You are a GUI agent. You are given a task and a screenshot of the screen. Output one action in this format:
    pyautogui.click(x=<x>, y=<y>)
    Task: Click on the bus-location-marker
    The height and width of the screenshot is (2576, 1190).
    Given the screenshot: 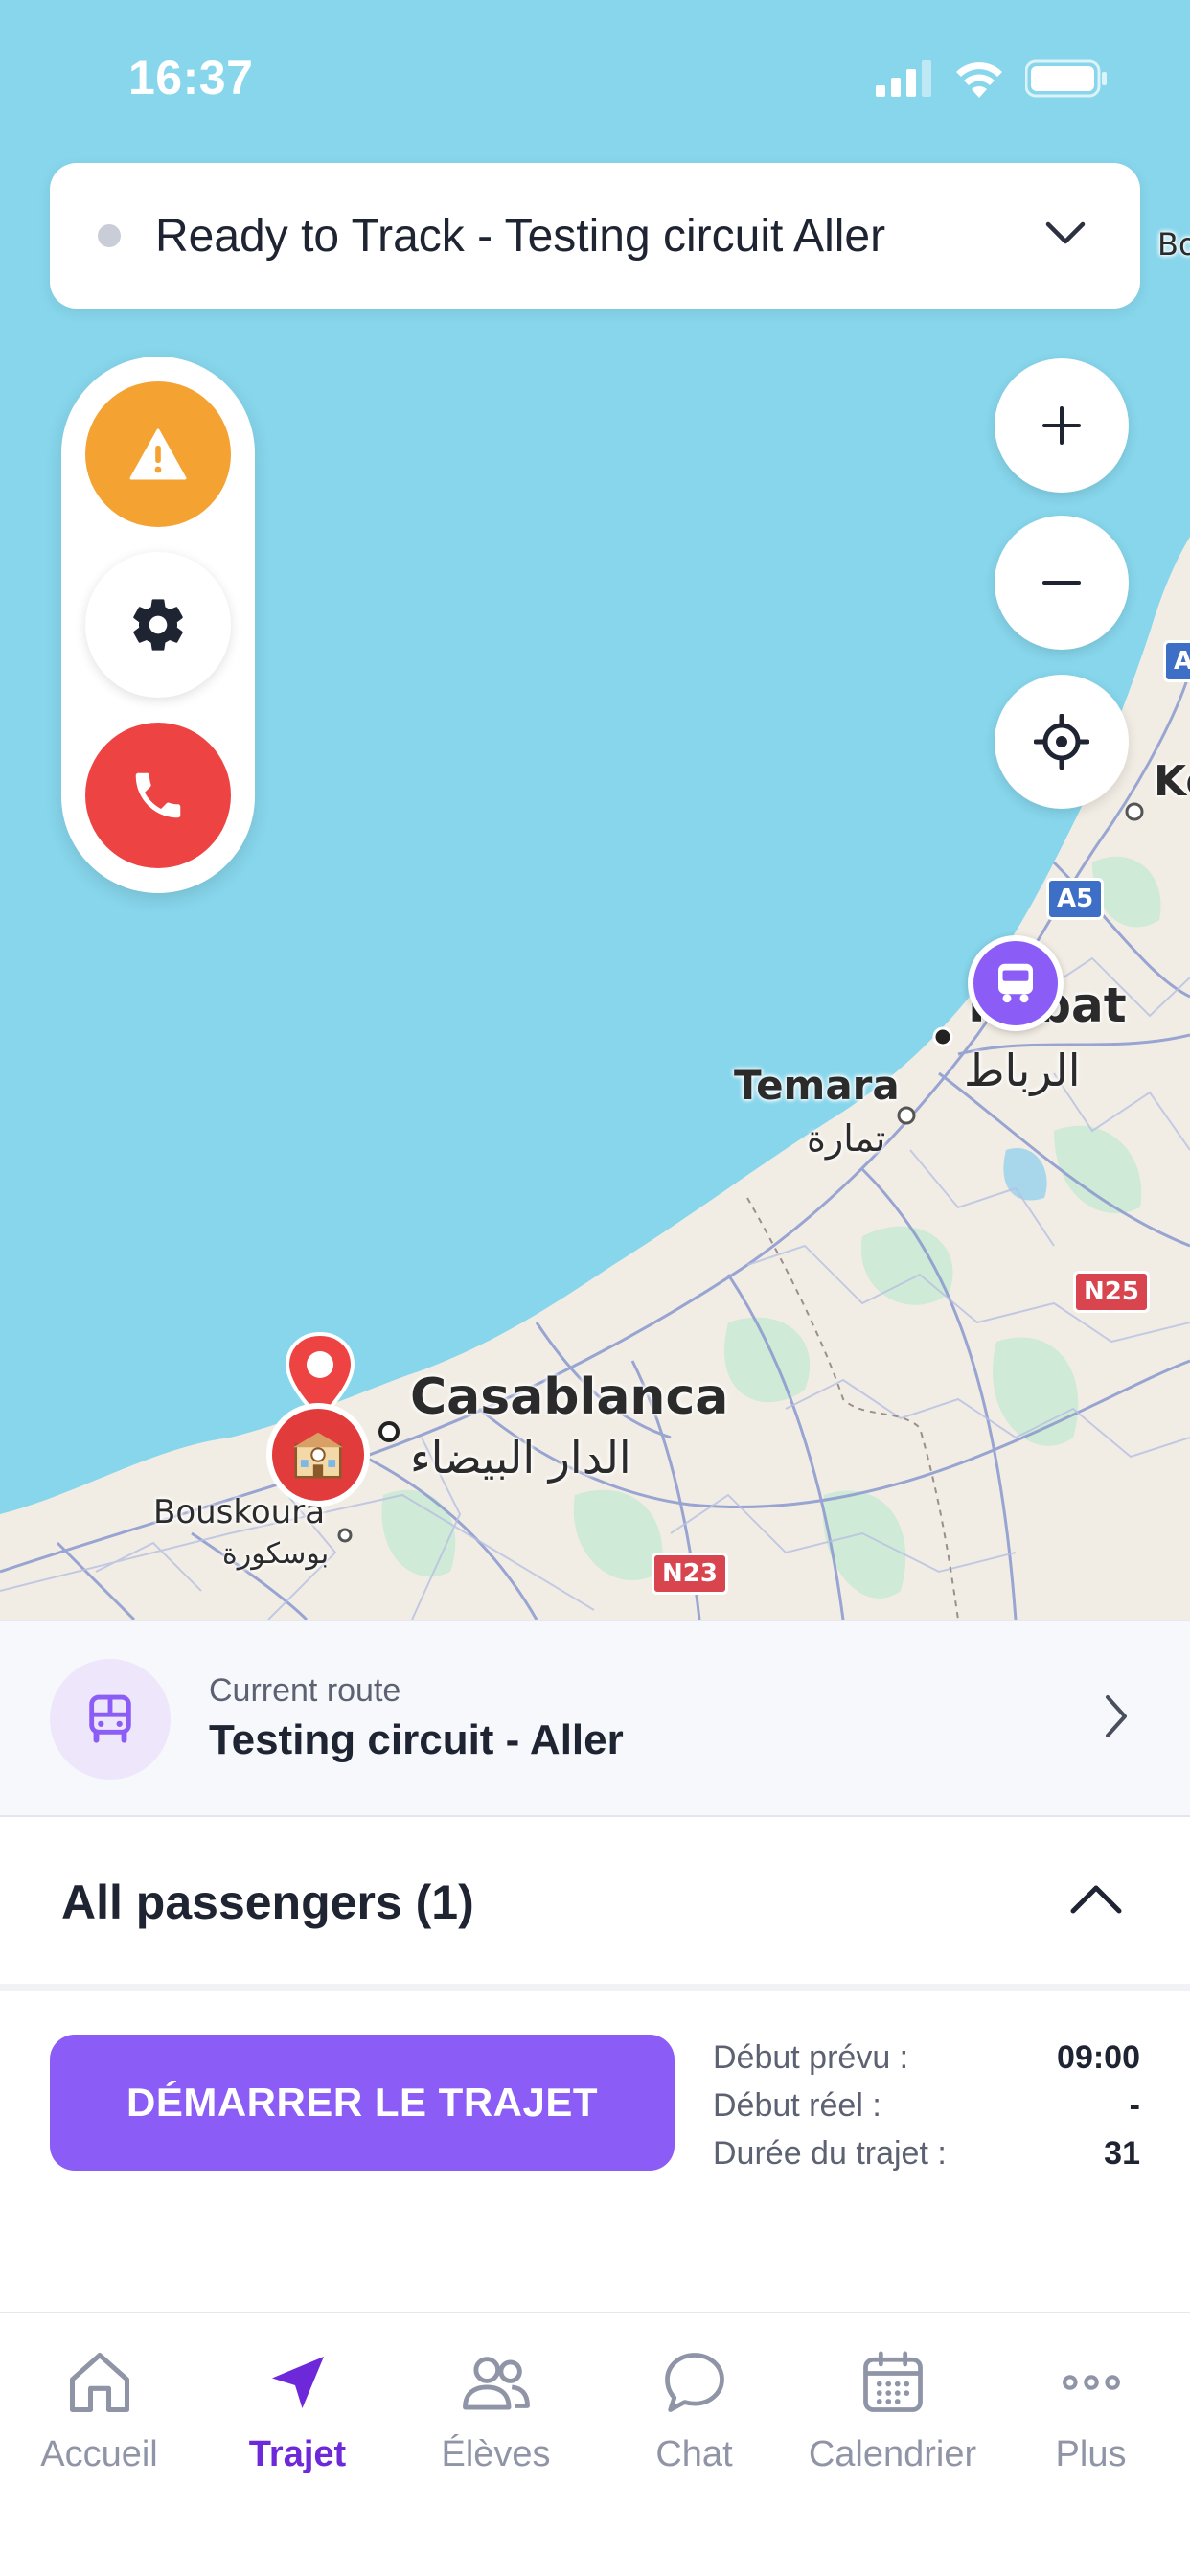 What is the action you would take?
    pyautogui.click(x=1016, y=983)
    